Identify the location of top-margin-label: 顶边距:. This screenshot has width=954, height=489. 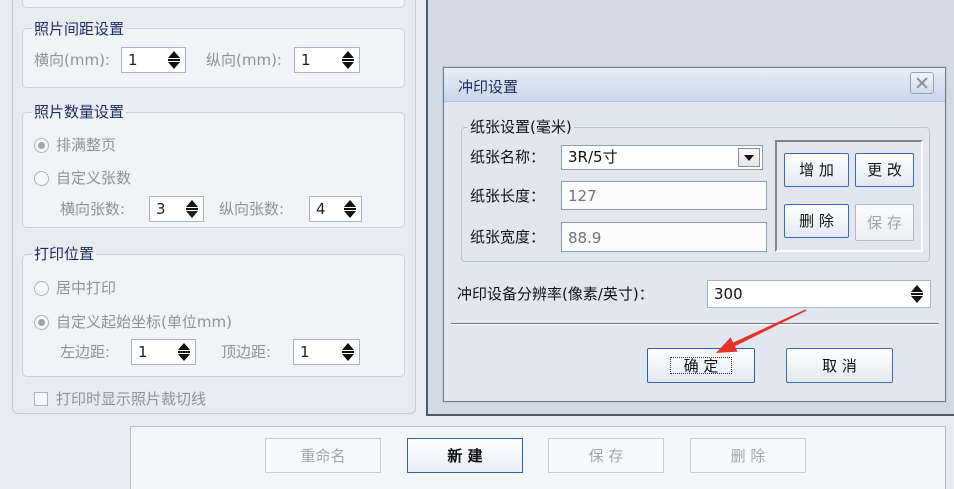
(246, 352).